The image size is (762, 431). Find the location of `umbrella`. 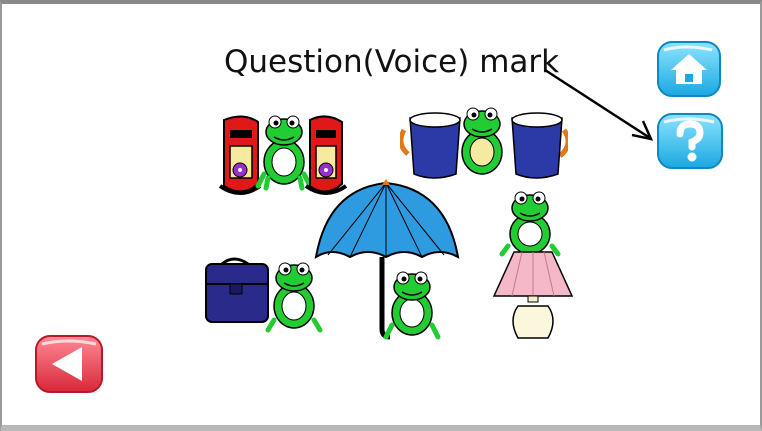

umbrella is located at coordinates (387, 259).